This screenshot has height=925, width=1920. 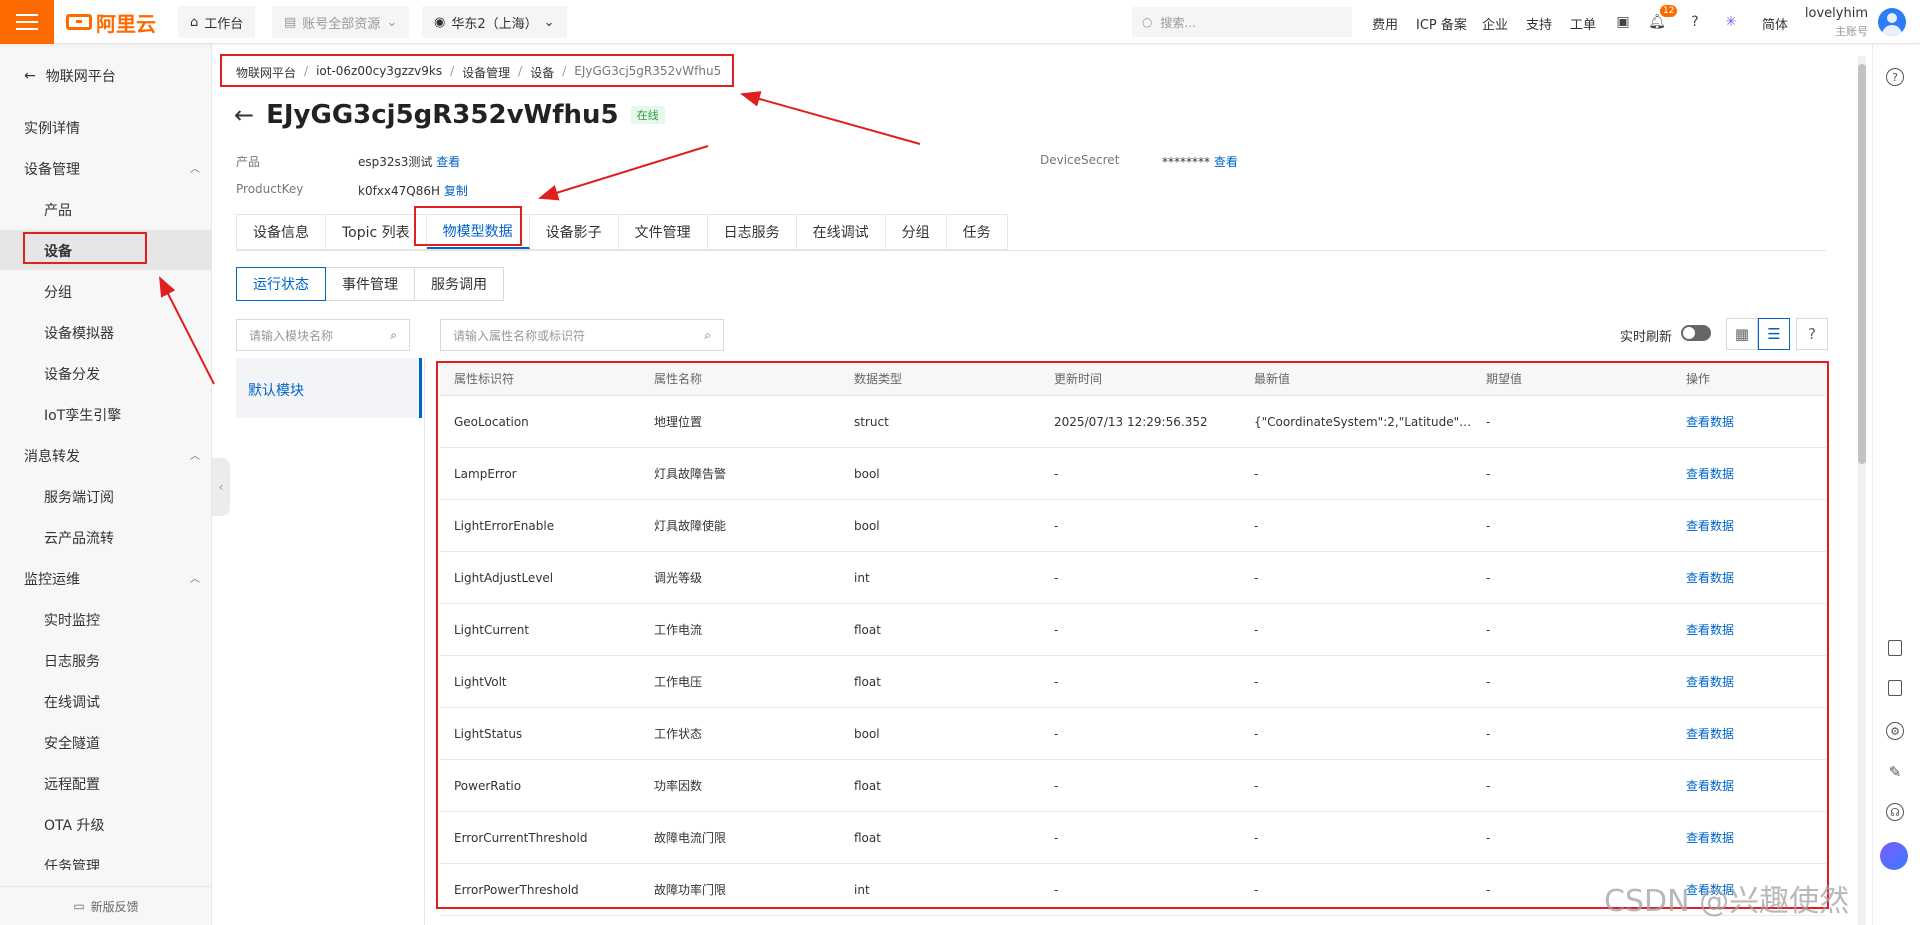 I want to click on module-search-input: 请输入模块名称 ⌕, so click(x=323, y=335).